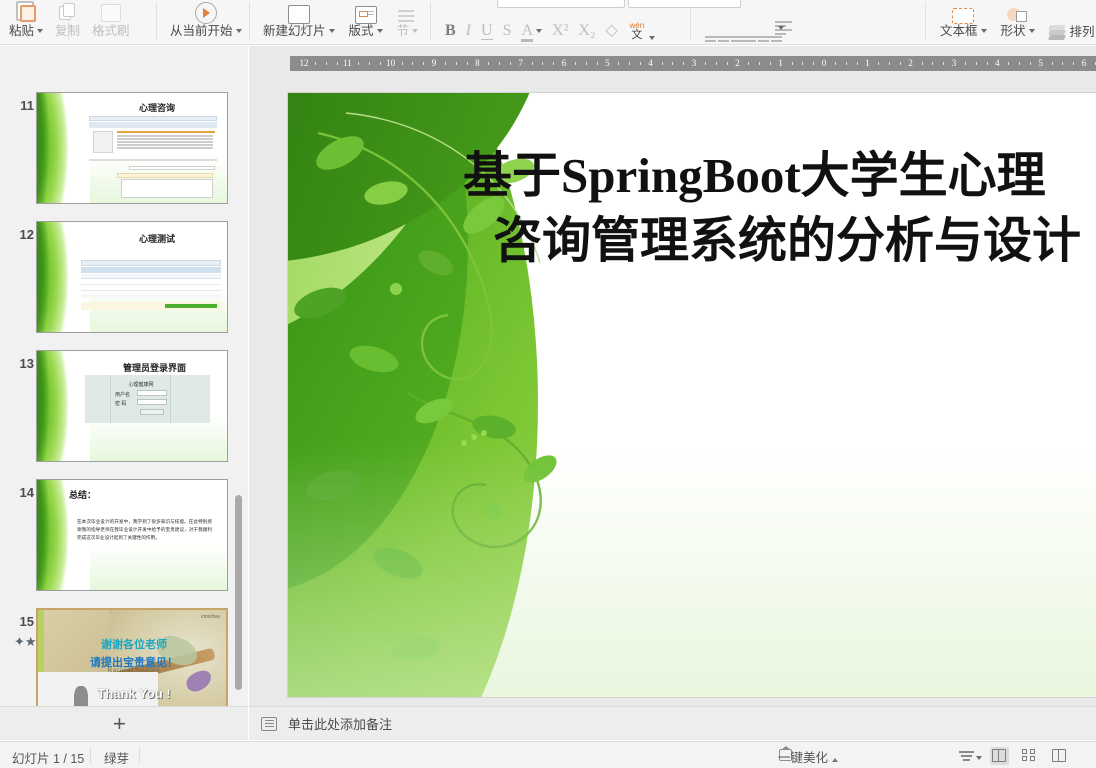  What do you see at coordinates (391, 63) in the screenshot?
I see `ruler-tick-label: 10` at bounding box center [391, 63].